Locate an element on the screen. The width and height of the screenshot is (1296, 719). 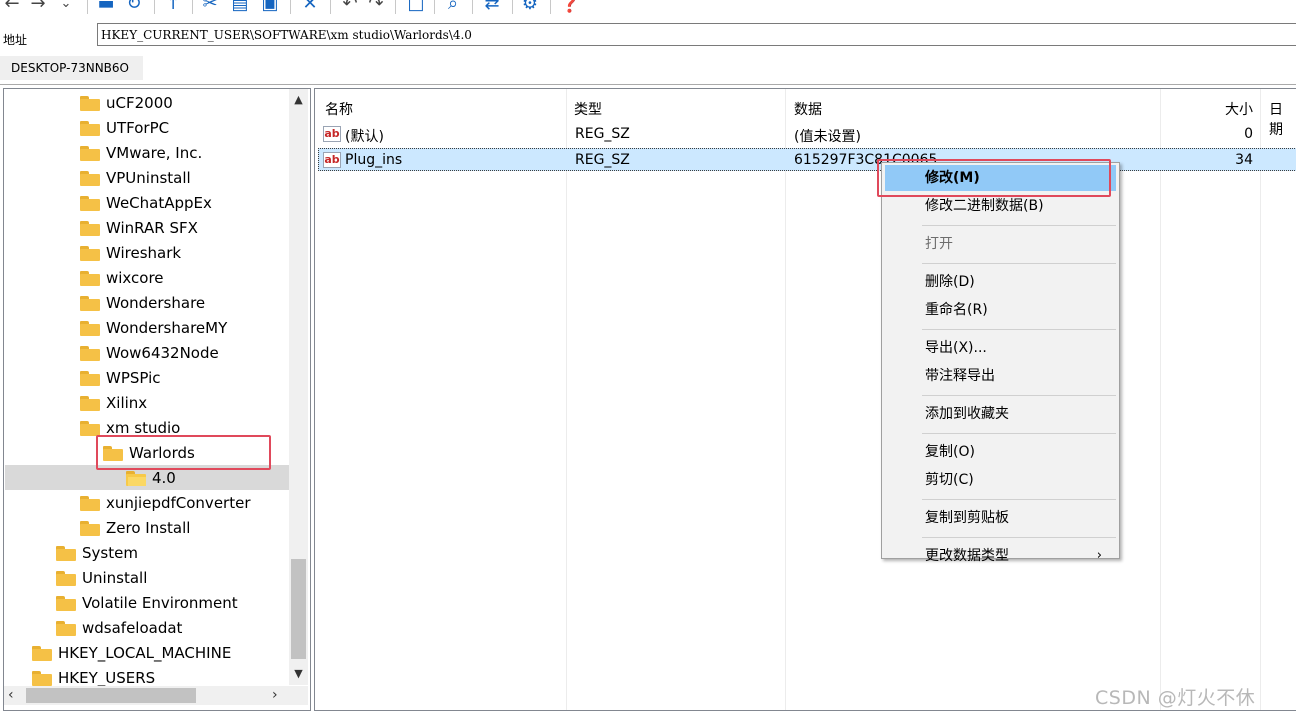
menu-item-label: 删除(D) is located at coordinates (950, 282).